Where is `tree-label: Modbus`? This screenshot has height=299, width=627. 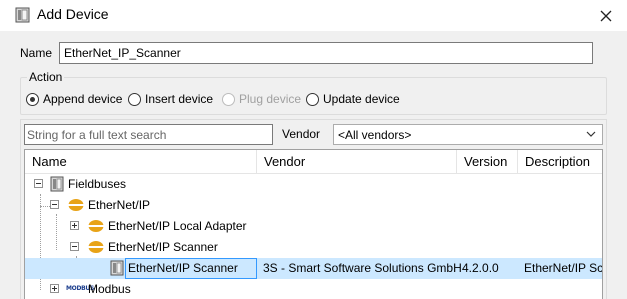 tree-label: Modbus is located at coordinates (109, 289).